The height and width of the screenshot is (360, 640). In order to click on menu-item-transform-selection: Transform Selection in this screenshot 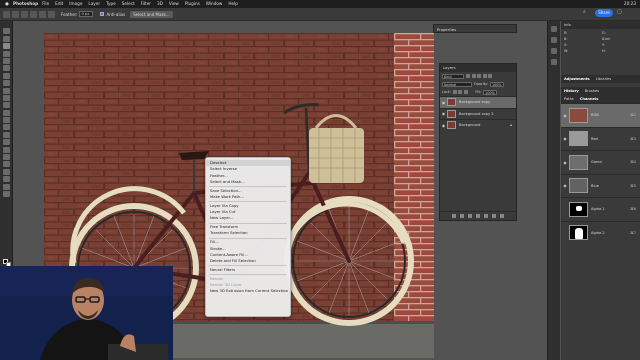, I will do `click(248, 233)`.